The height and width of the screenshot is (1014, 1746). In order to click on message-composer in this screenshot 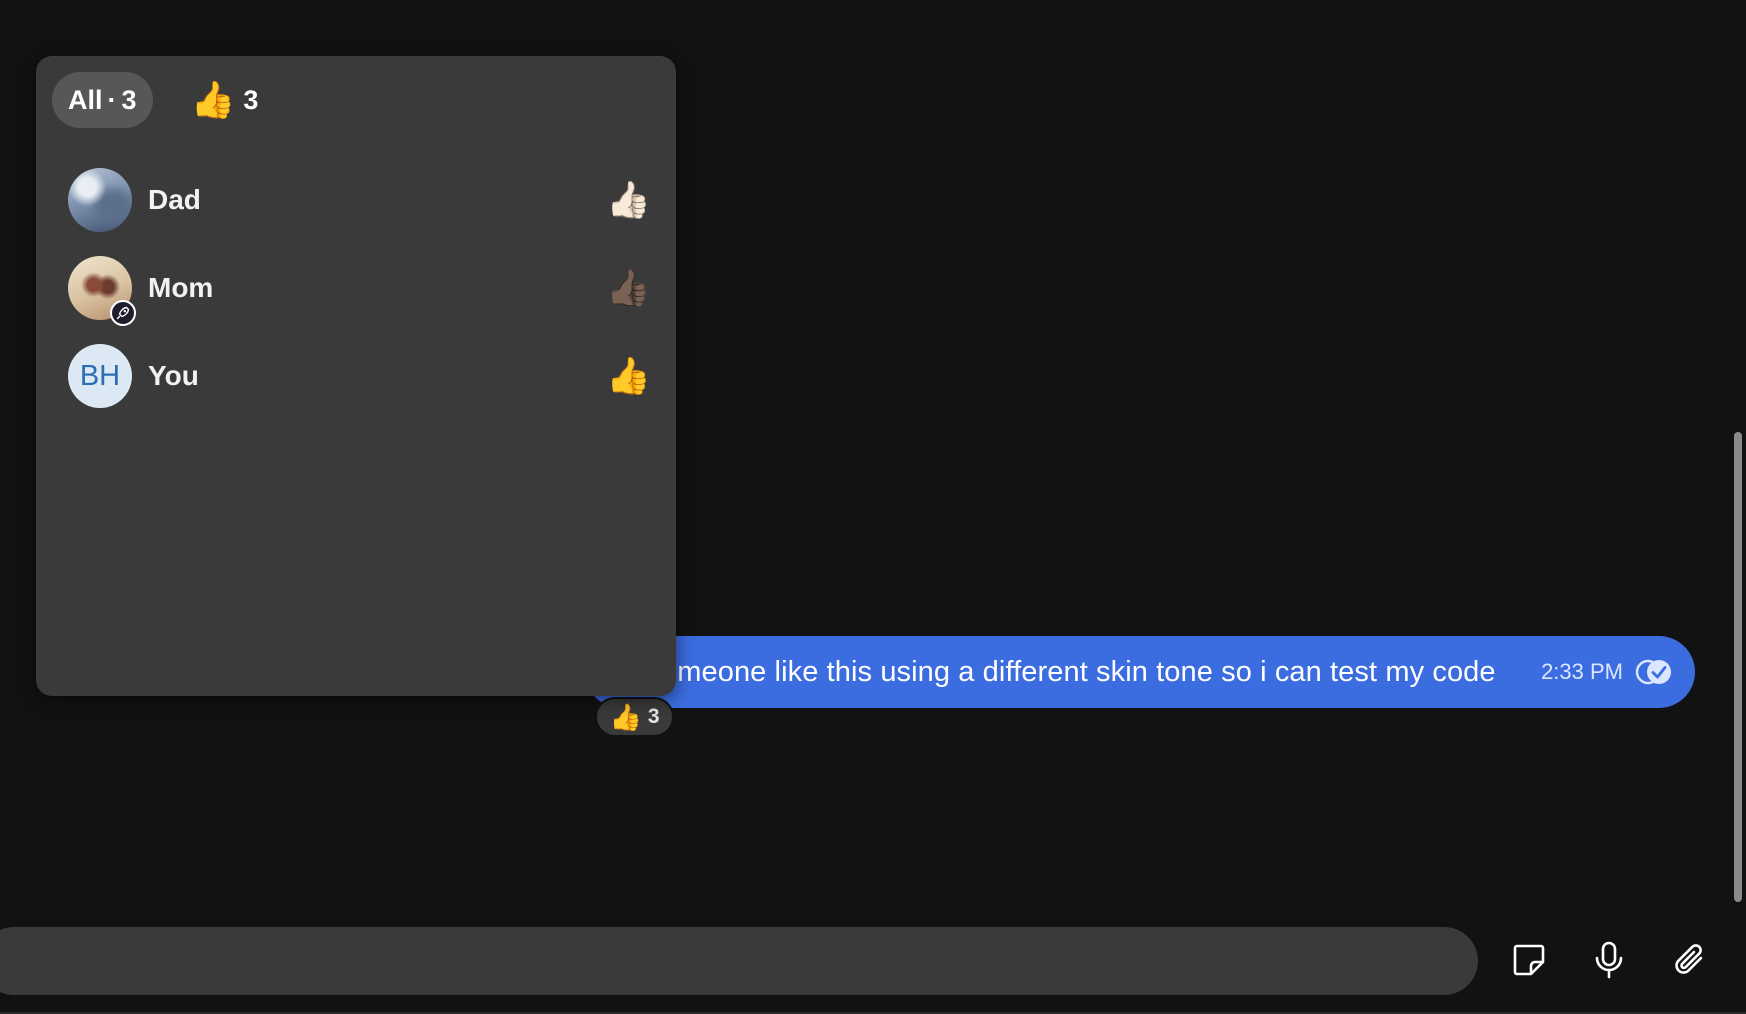, I will do `click(739, 962)`.